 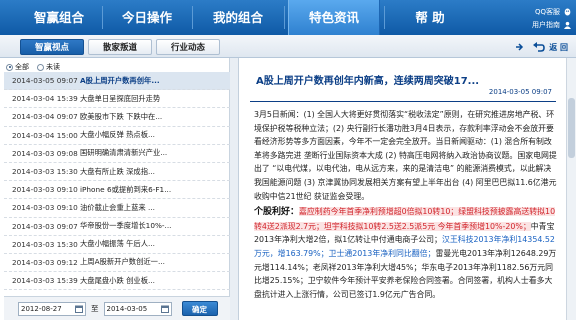 What do you see at coordinates (45, 117) in the screenshot?
I see `news-item-time: 2014-03-04 09:07` at bounding box center [45, 117].